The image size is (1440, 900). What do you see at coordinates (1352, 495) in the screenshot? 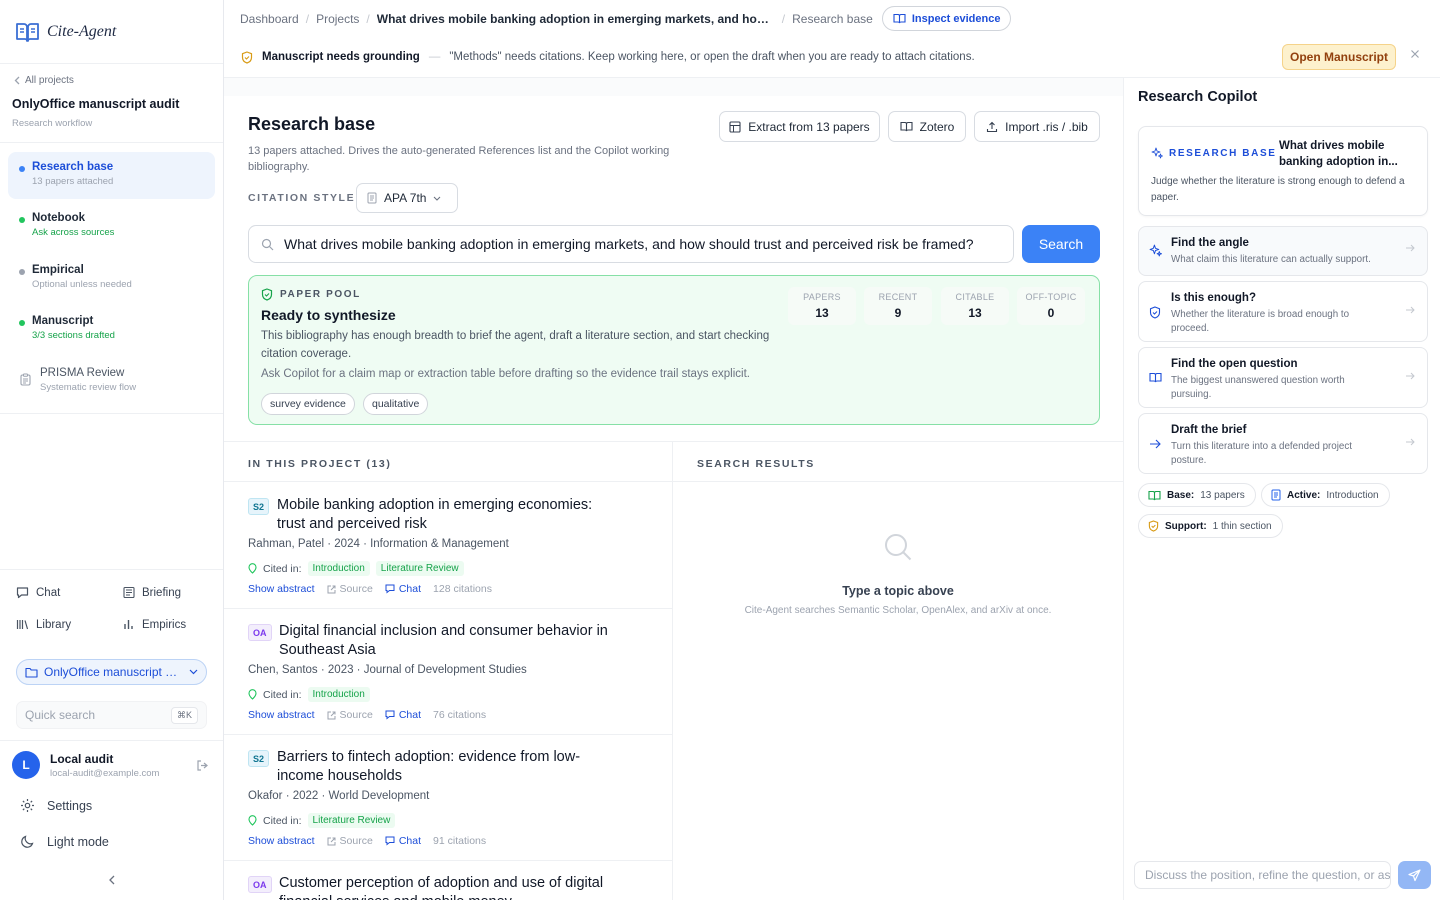
I see `pill-value: Introduction` at bounding box center [1352, 495].